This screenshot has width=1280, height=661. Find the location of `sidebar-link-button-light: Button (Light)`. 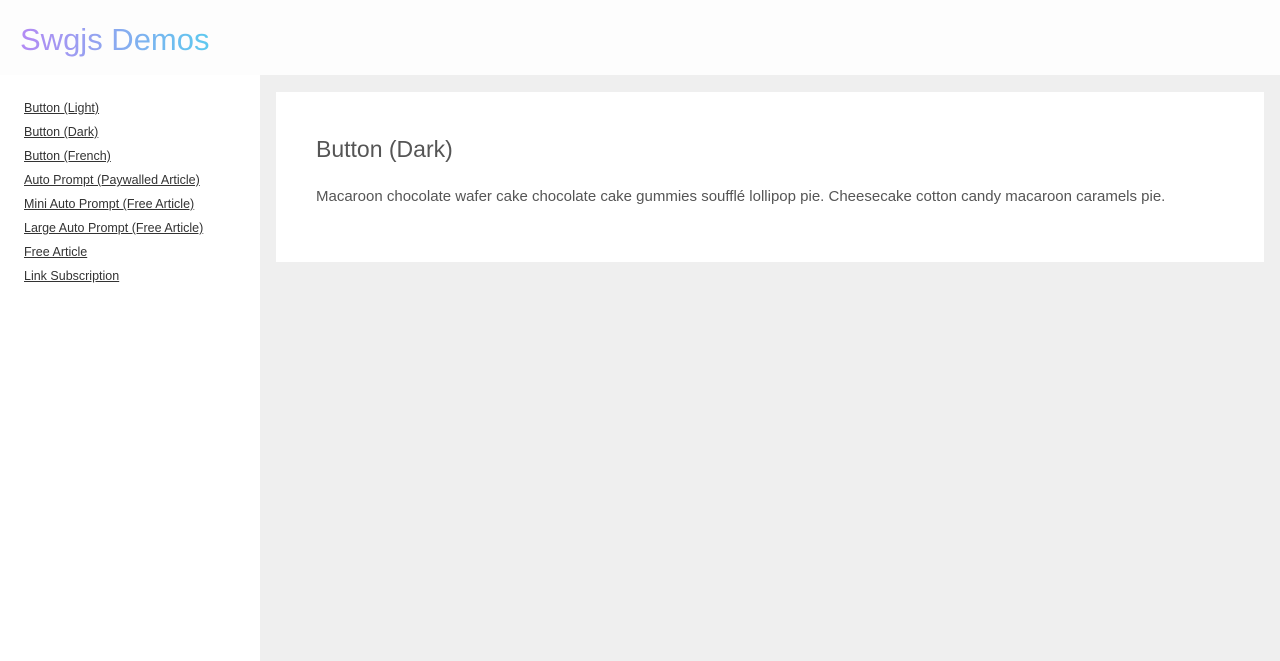

sidebar-link-button-light: Button (Light) is located at coordinates (61, 108).